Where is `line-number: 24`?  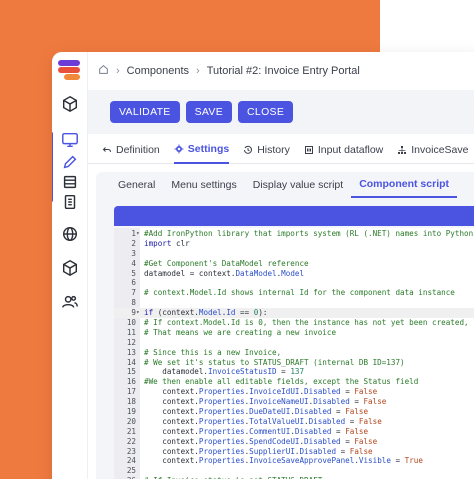 line-number: 24 is located at coordinates (131, 461).